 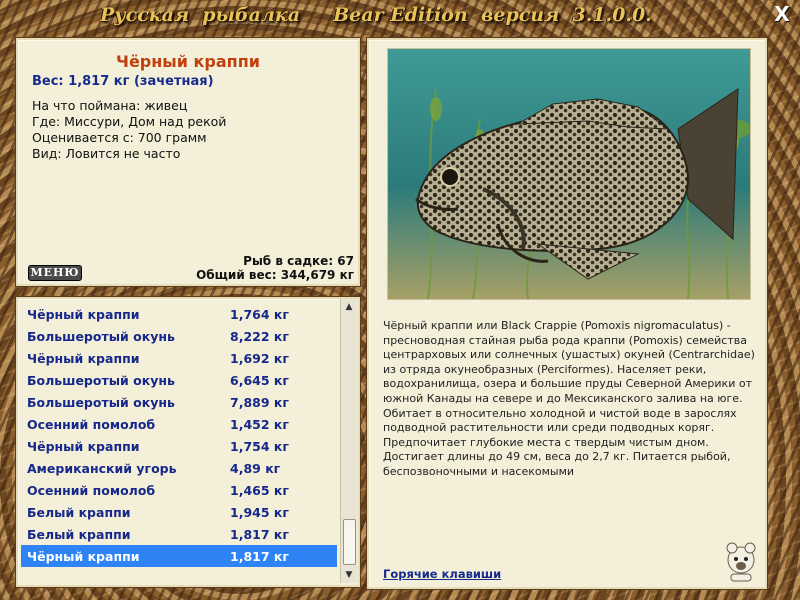 What do you see at coordinates (275, 275) in the screenshot?
I see `total-weight: Общий вес: 344,679 кг` at bounding box center [275, 275].